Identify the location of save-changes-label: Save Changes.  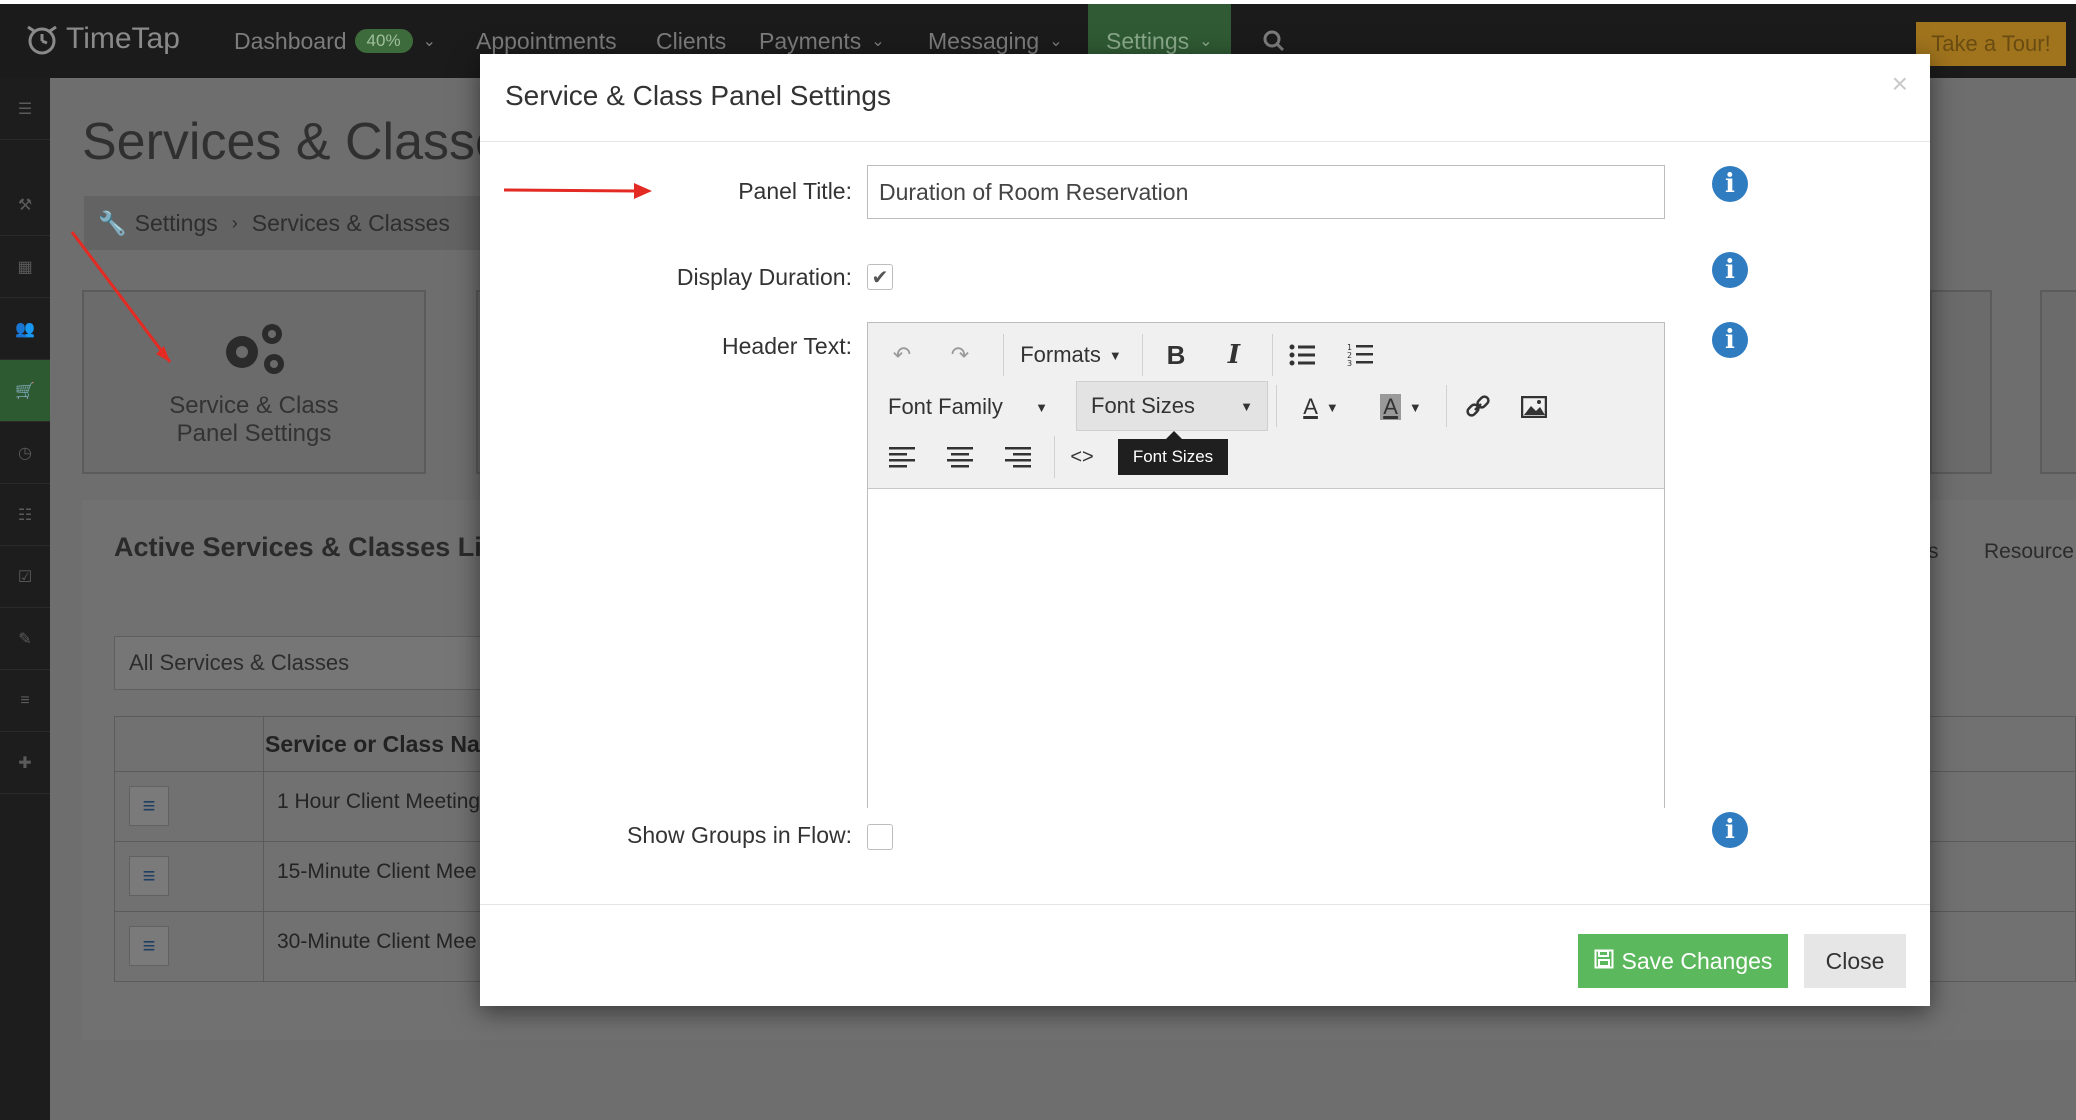
(1697, 960).